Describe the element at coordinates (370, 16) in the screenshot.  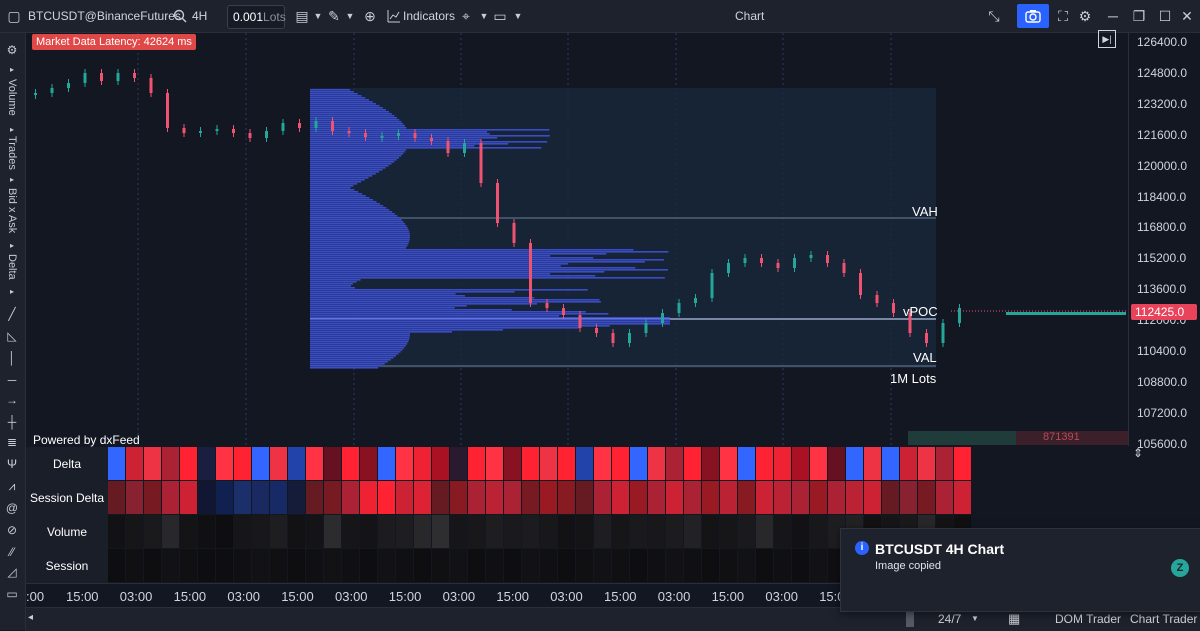
I see `zoom-icon: ⊕` at that location.